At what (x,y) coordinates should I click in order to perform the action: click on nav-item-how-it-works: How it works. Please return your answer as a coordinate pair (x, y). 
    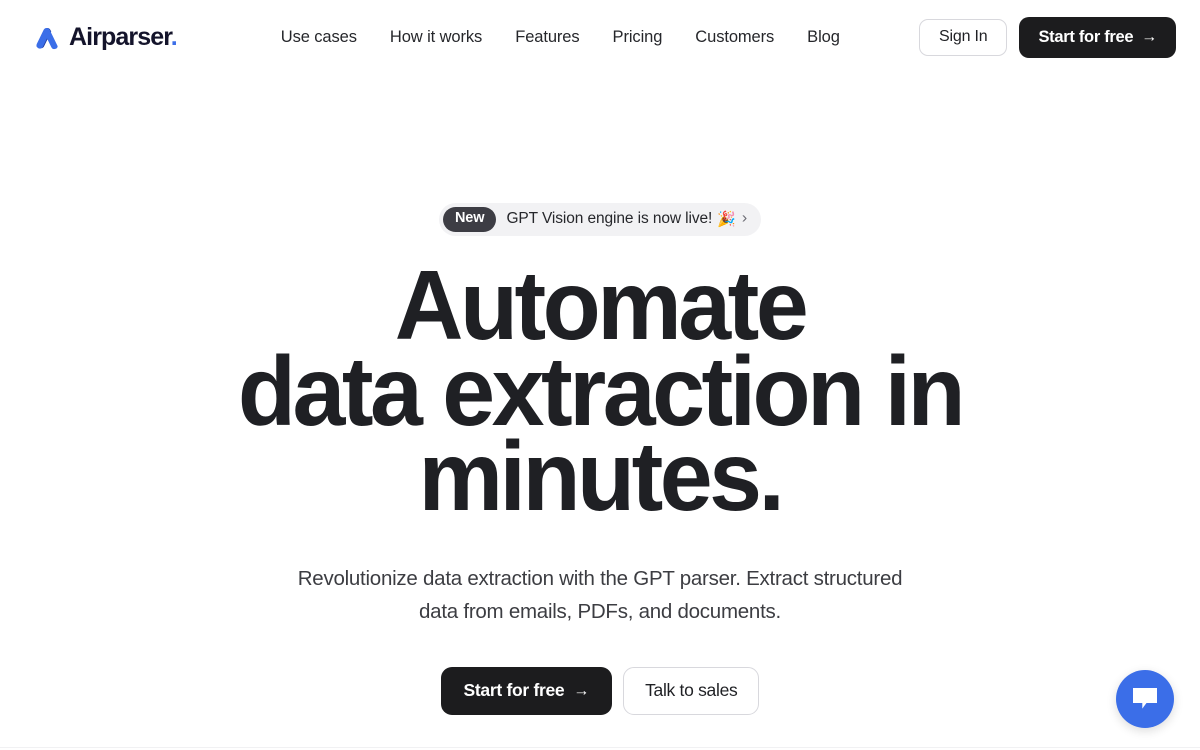
    Looking at the image, I should click on (436, 37).